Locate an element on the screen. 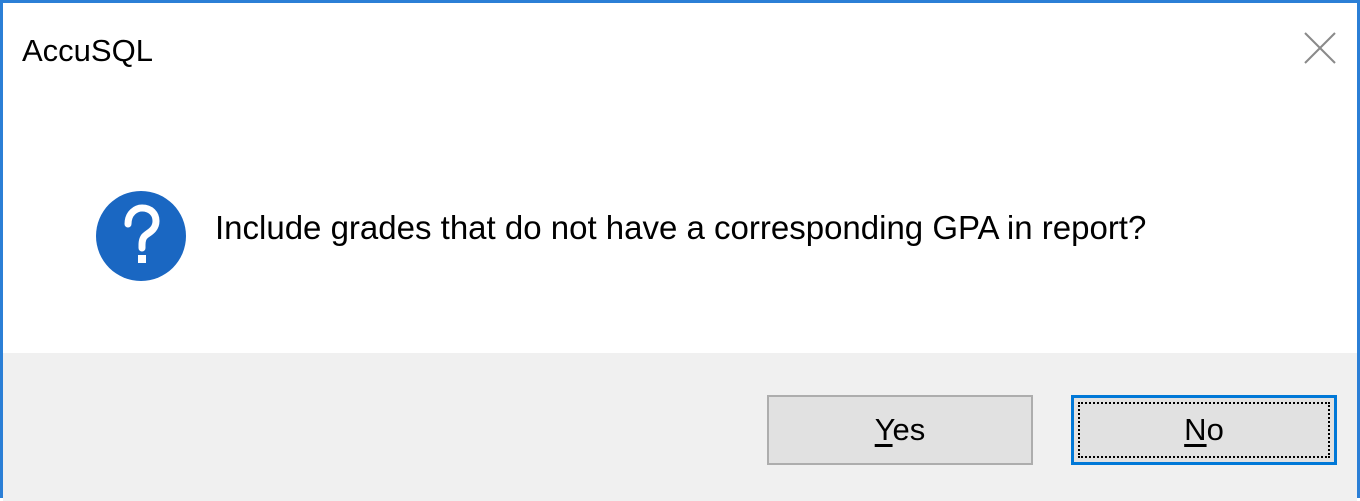 The width and height of the screenshot is (1360, 501). yes-button: Yes is located at coordinates (900, 430).